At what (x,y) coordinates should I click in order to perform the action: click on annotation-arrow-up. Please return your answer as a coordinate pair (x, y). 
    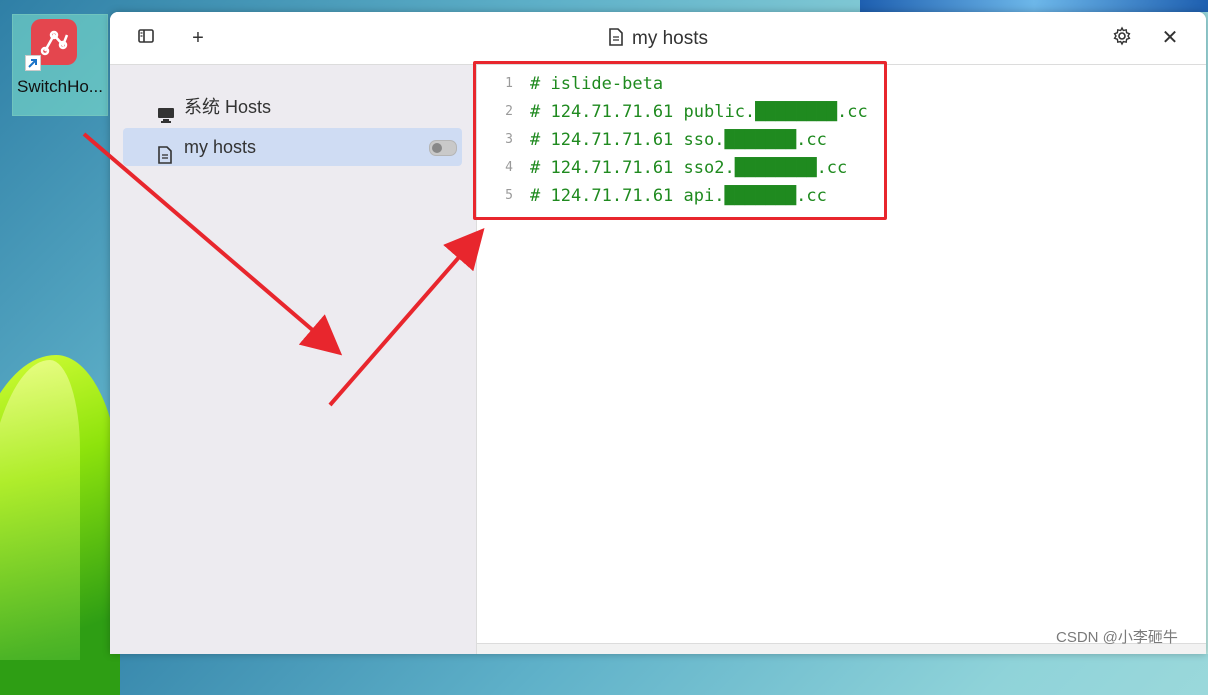
    Looking at the image, I should click on (406, 317).